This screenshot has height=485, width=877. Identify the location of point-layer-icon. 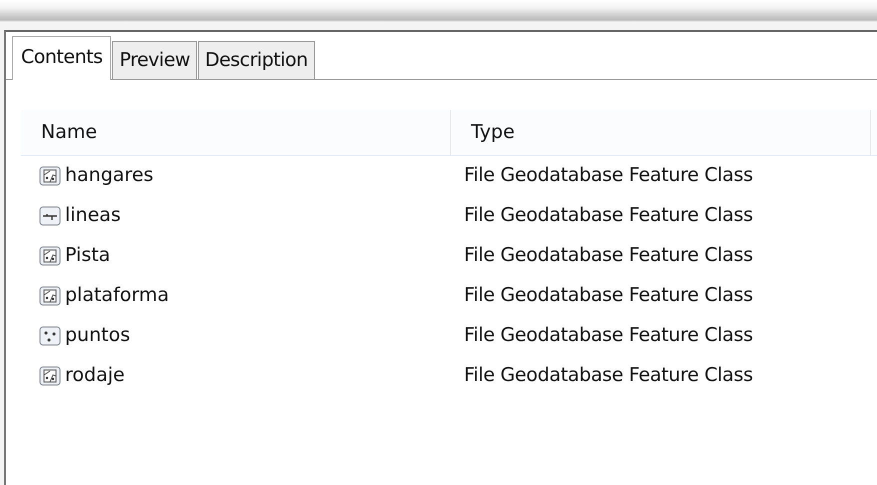
(50, 336).